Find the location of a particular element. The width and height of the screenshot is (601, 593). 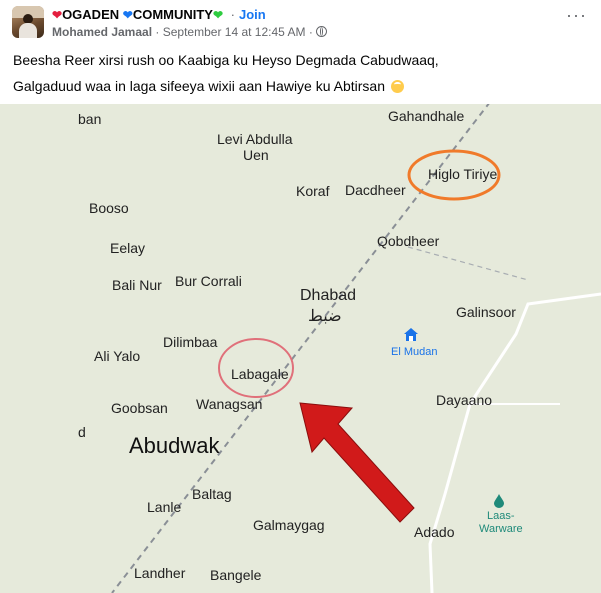

globe-icon is located at coordinates (321, 31).